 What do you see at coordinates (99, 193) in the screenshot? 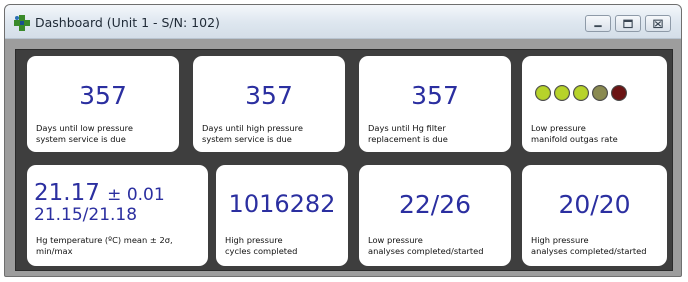
I see `hg-temperature-mean: 21.17 ± 0.01` at bounding box center [99, 193].